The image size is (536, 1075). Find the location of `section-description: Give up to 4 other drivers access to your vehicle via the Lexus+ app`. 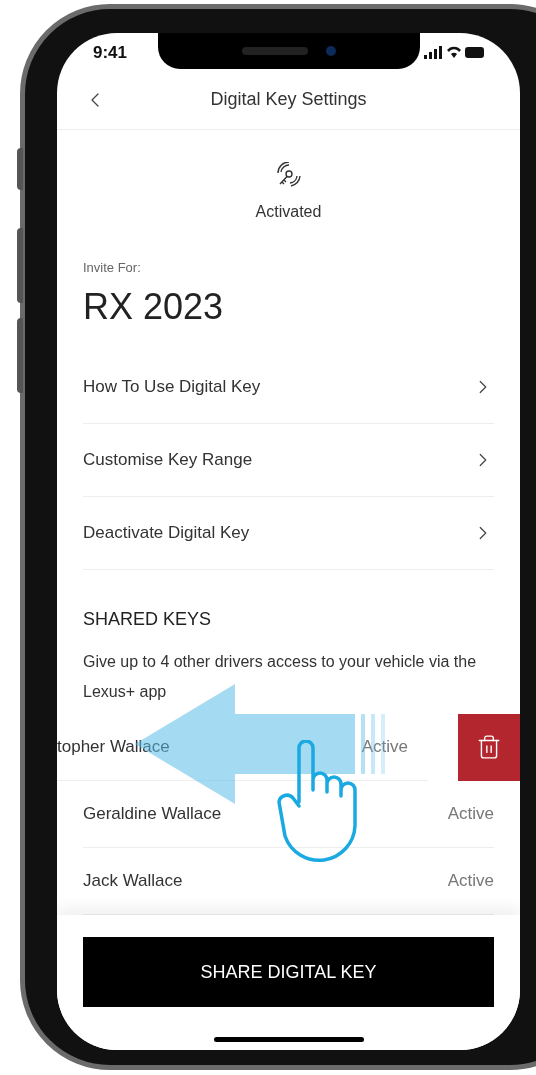

section-description: Give up to 4 other drivers access to your vehicle via the Lexus+ app is located at coordinates (280, 676).